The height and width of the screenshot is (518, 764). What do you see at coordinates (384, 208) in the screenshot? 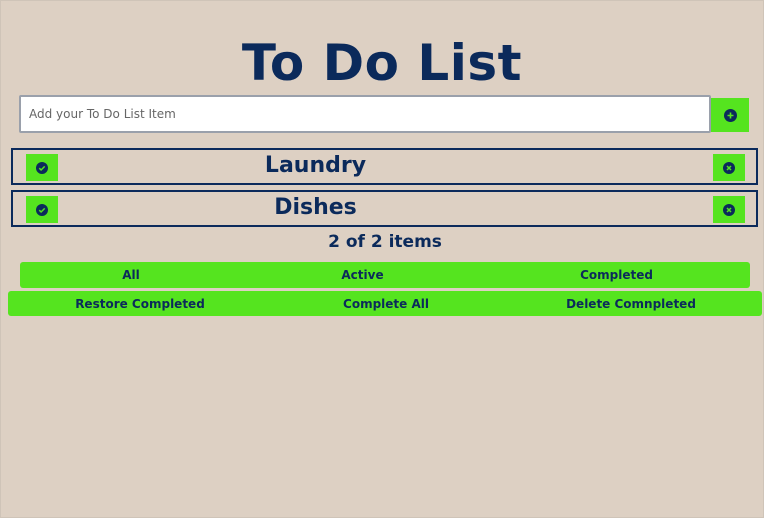
I see `list-item: Dishes` at bounding box center [384, 208].